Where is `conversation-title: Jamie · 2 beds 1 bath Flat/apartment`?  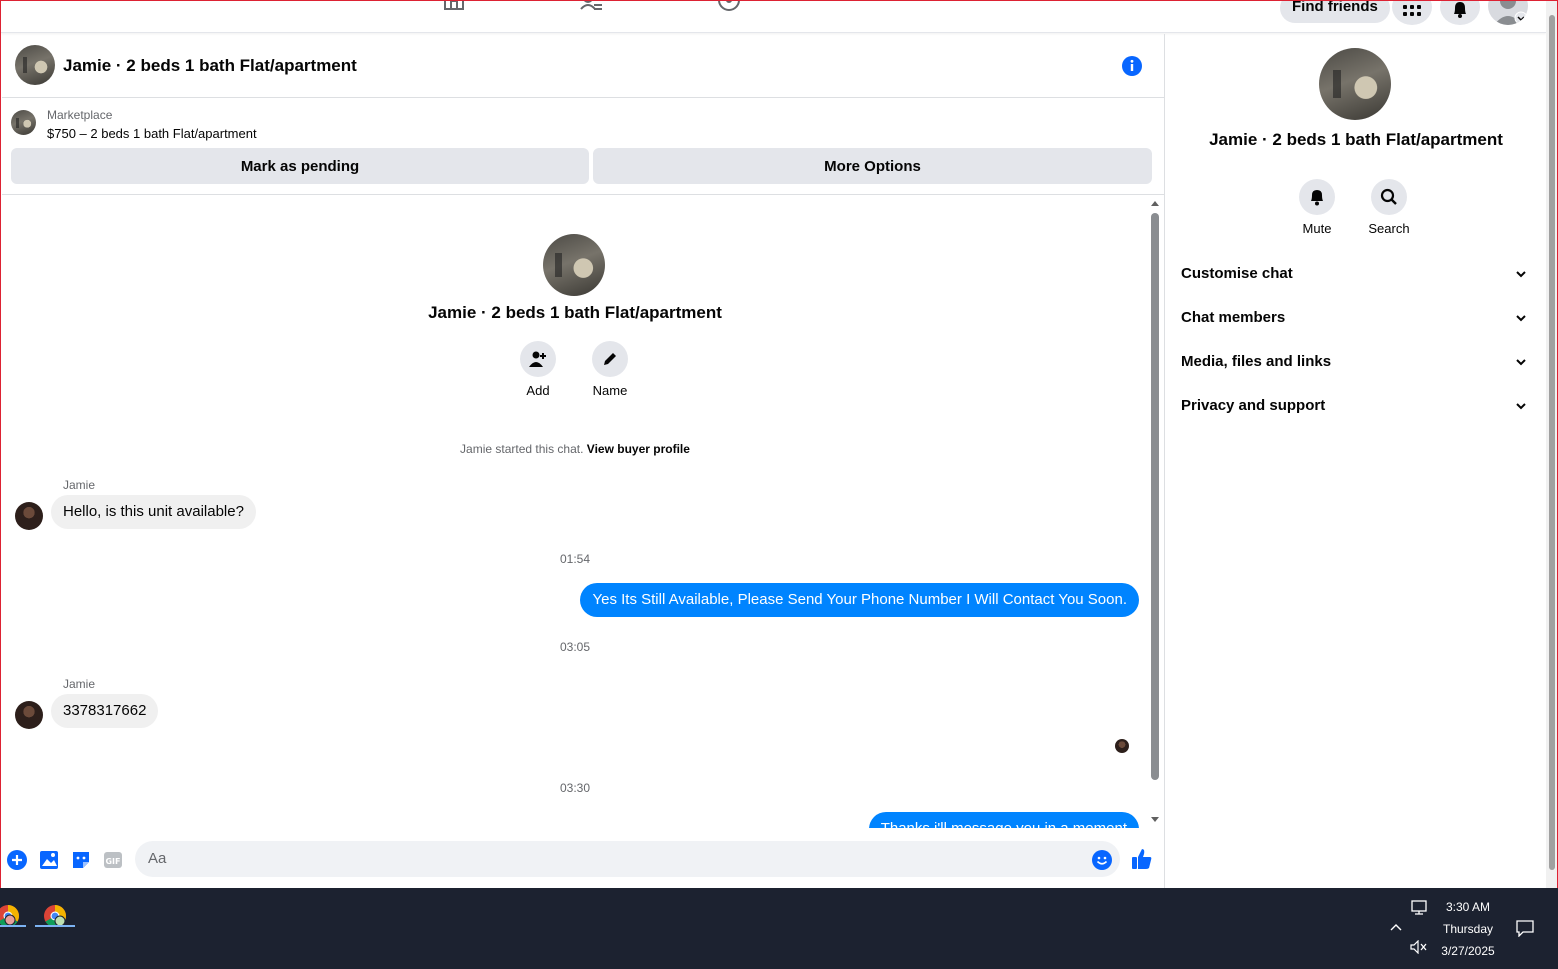
conversation-title: Jamie · 2 beds 1 bath Flat/apartment is located at coordinates (575, 312).